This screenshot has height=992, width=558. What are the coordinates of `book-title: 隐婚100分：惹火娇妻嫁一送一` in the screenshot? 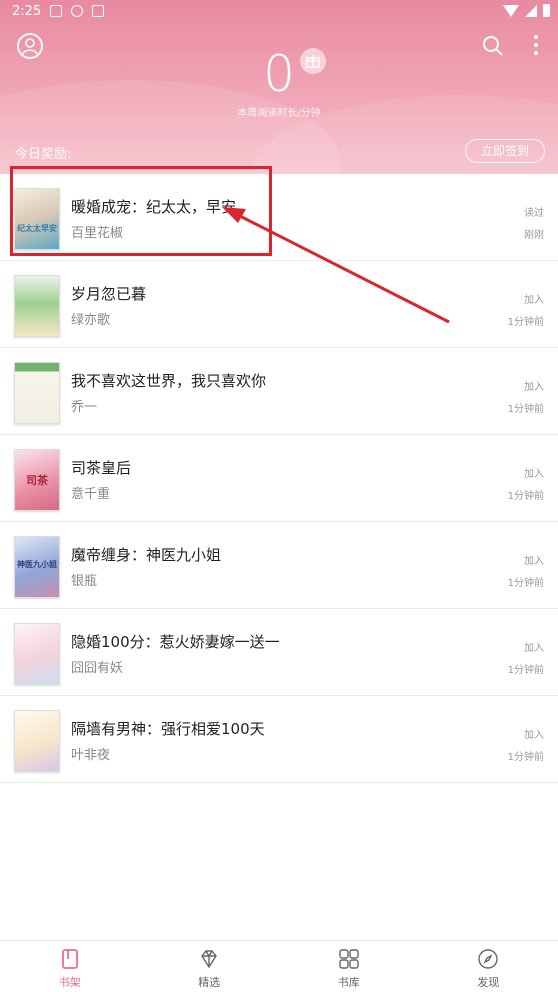 It's located at (175, 642).